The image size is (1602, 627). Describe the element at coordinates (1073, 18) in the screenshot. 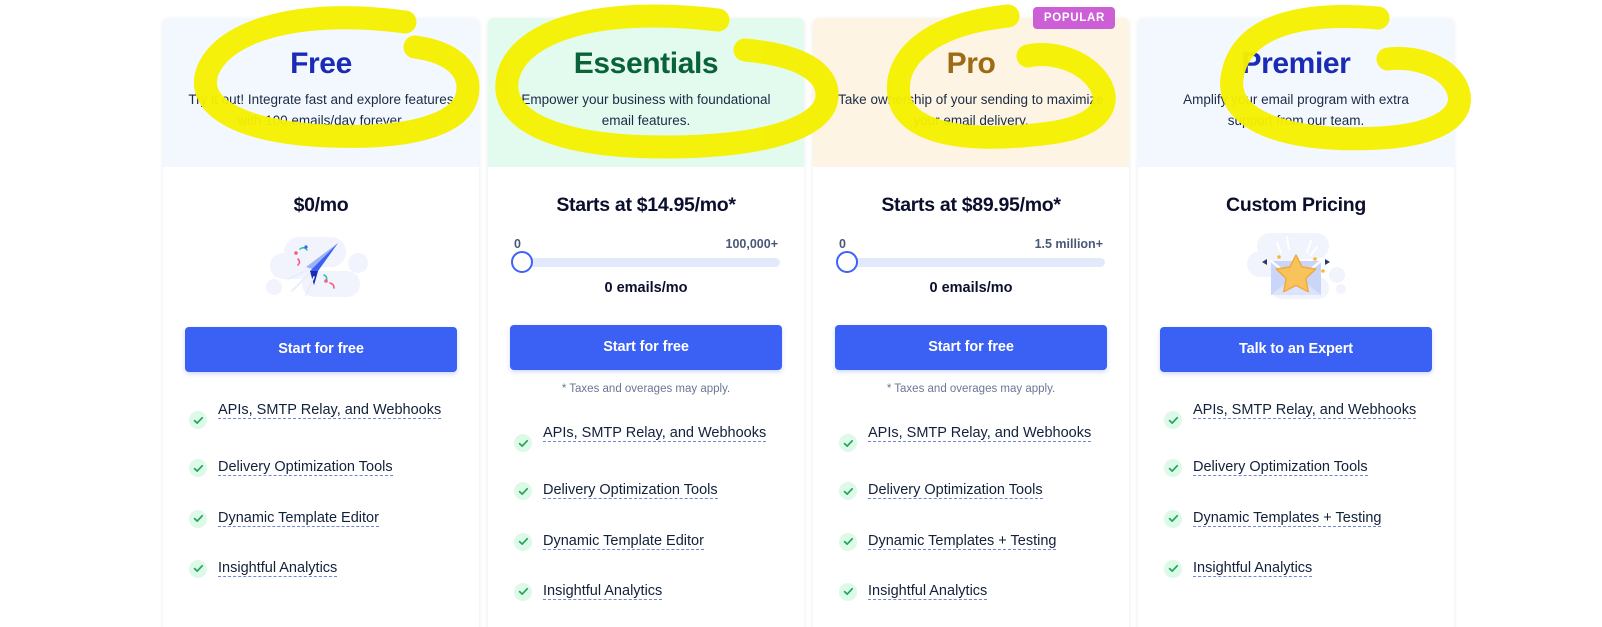

I see `popular-badge: POPULAR` at that location.